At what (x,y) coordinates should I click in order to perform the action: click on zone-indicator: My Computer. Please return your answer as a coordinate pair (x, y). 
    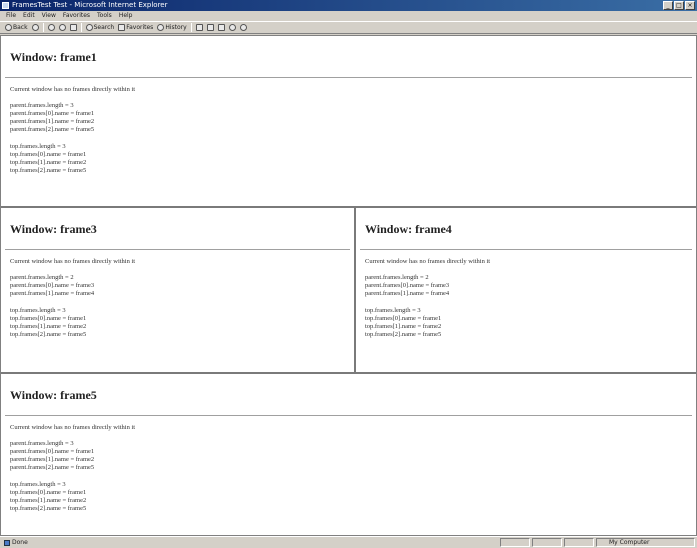
    Looking at the image, I should click on (645, 542).